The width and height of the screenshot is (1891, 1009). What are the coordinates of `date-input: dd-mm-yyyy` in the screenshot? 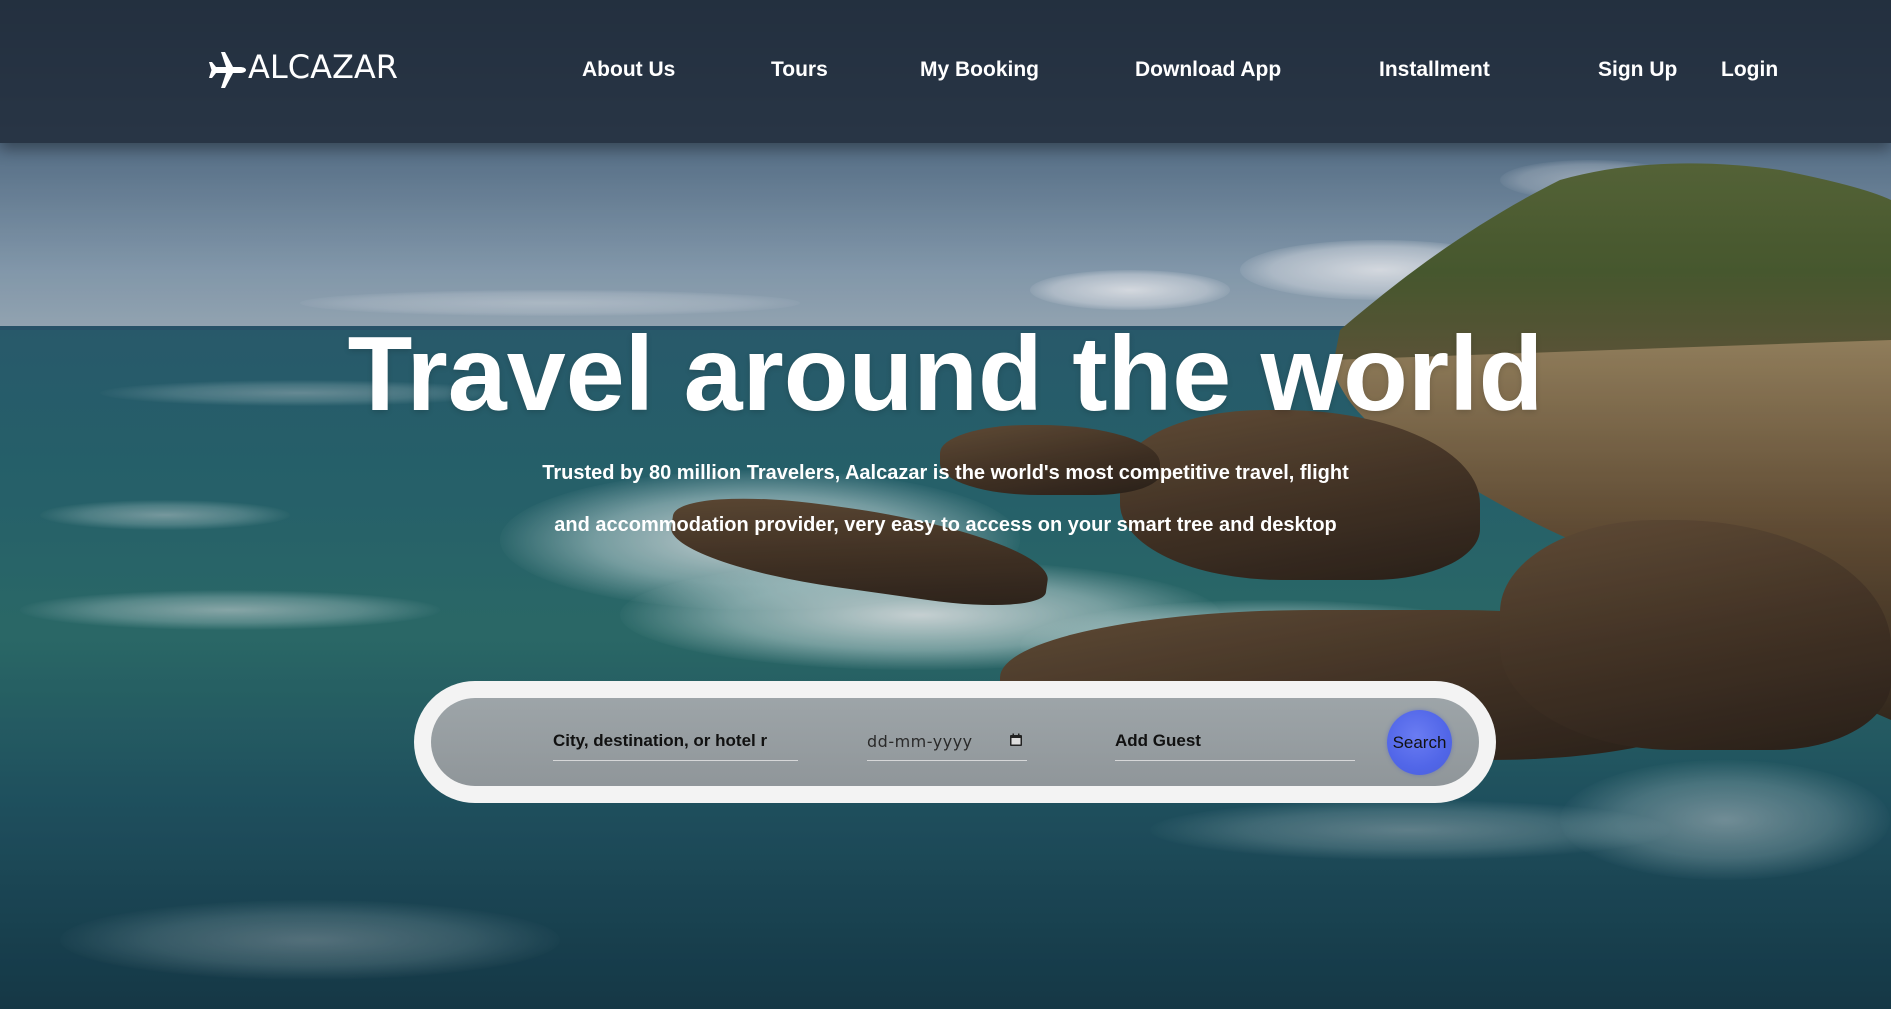 It's located at (920, 741).